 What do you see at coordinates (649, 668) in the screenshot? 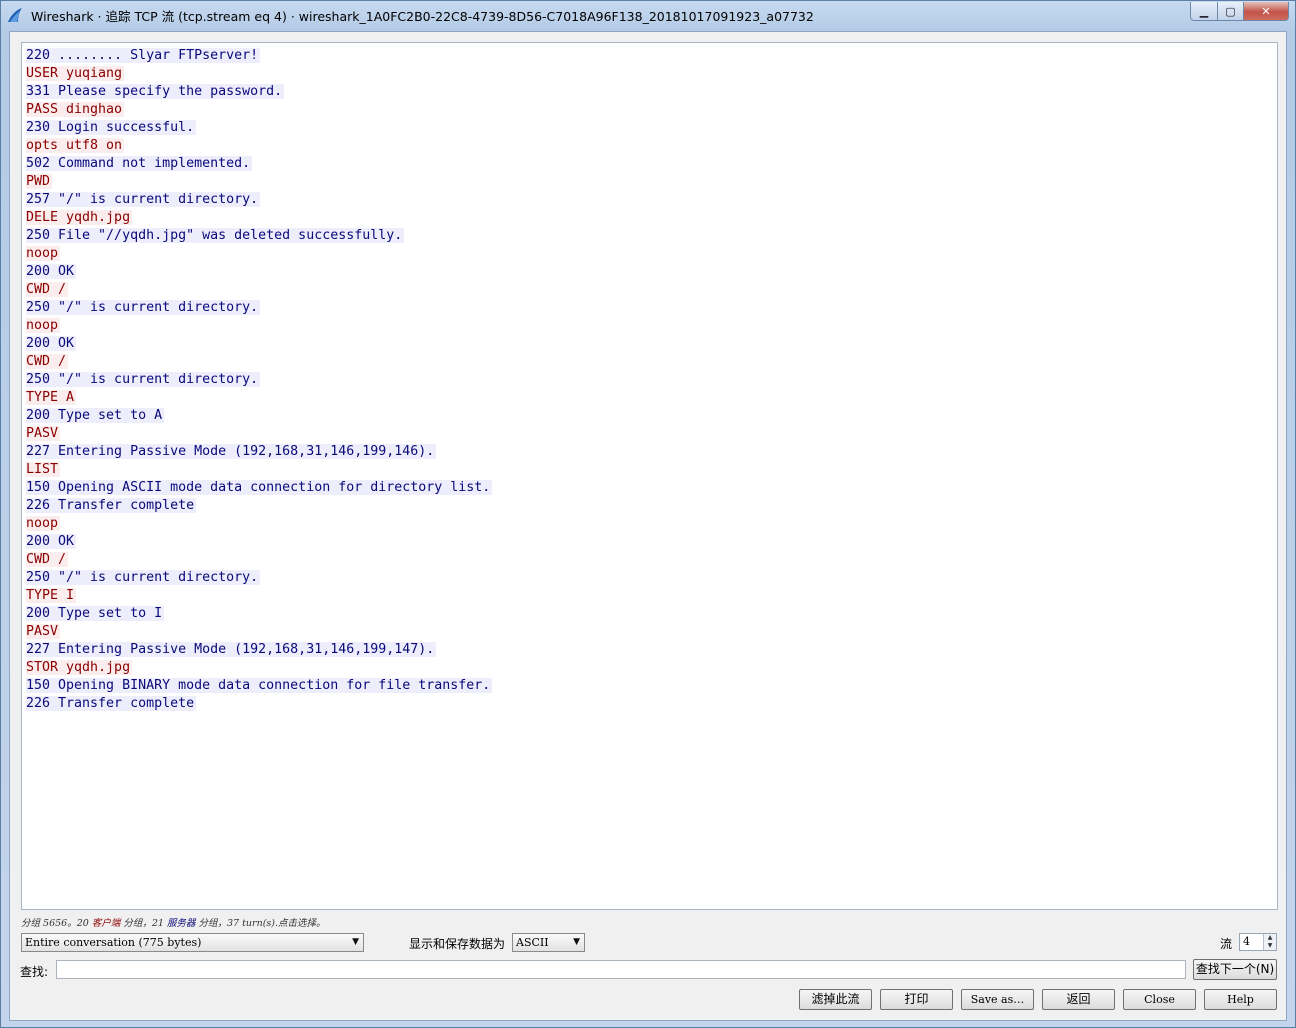
I see `client-stream-line: STOR yqdh.jpg` at bounding box center [649, 668].